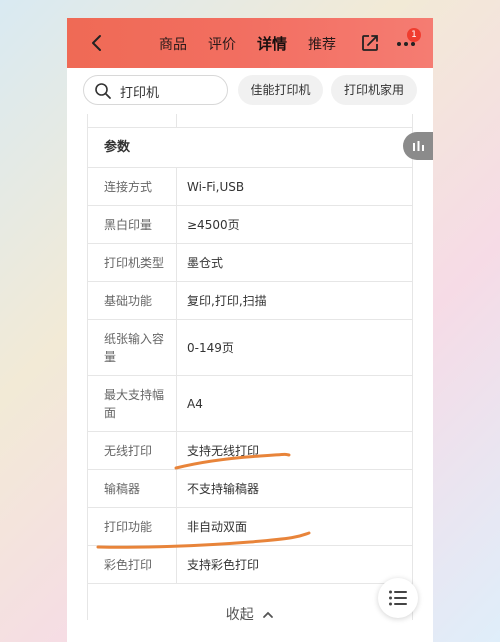 The width and height of the screenshot is (500, 642). I want to click on collapse-button: 收起, so click(250, 616).